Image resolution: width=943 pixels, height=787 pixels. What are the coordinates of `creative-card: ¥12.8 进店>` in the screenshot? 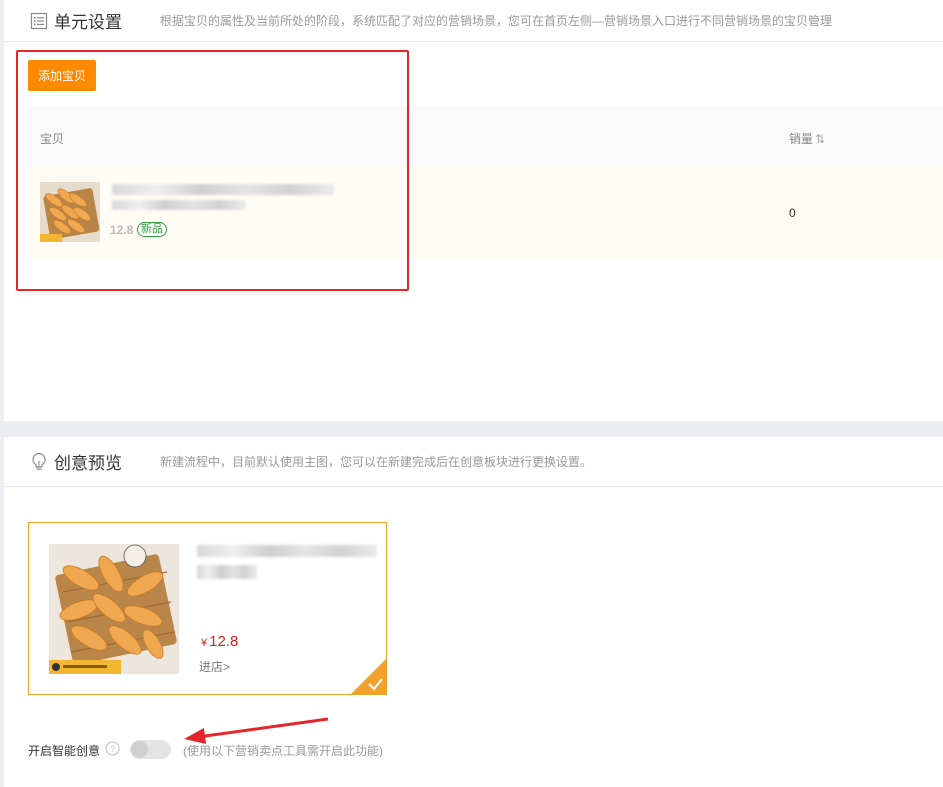 It's located at (207, 608).